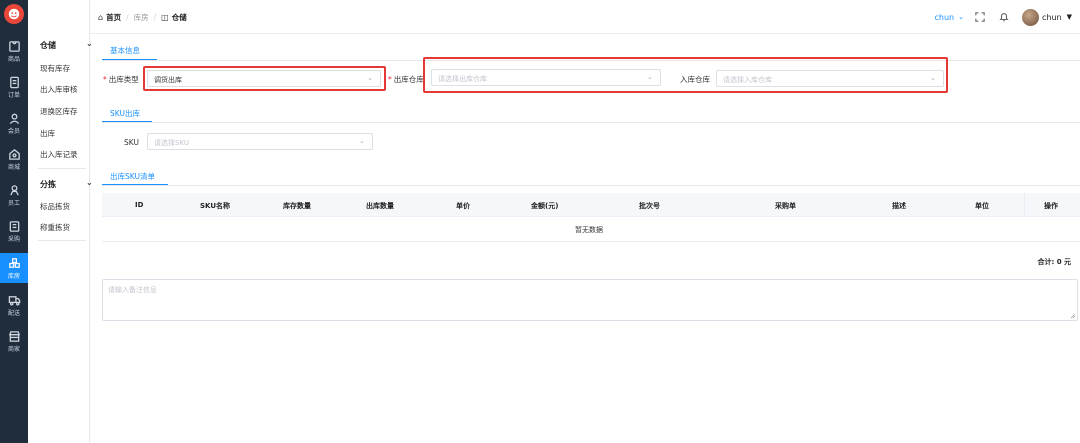 This screenshot has width=1080, height=443. Describe the element at coordinates (139, 205) in the screenshot. I see `col-id: ID` at that location.